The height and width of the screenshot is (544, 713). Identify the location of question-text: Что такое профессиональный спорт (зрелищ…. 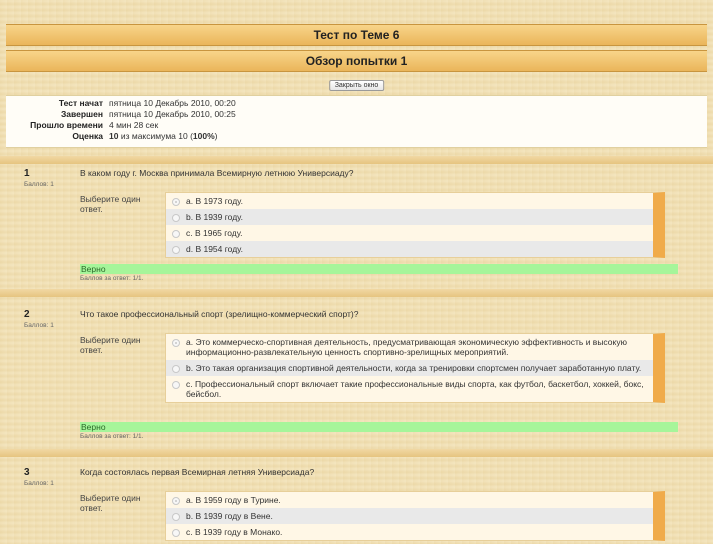
(219, 314).